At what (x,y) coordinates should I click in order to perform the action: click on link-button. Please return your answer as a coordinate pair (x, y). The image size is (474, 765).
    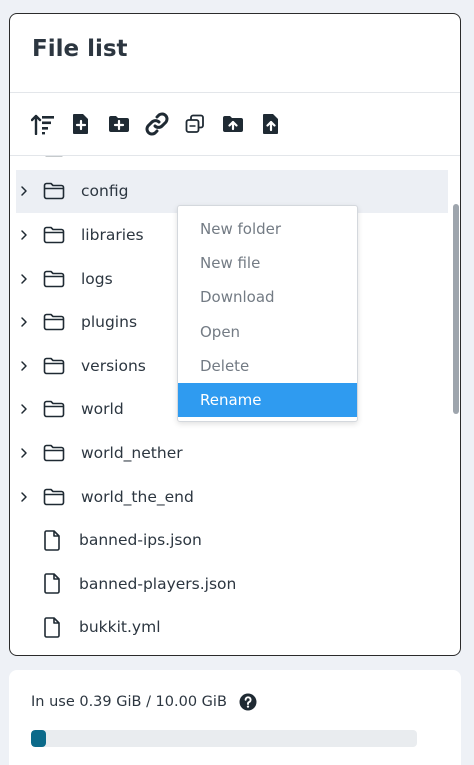
    Looking at the image, I should click on (157, 124).